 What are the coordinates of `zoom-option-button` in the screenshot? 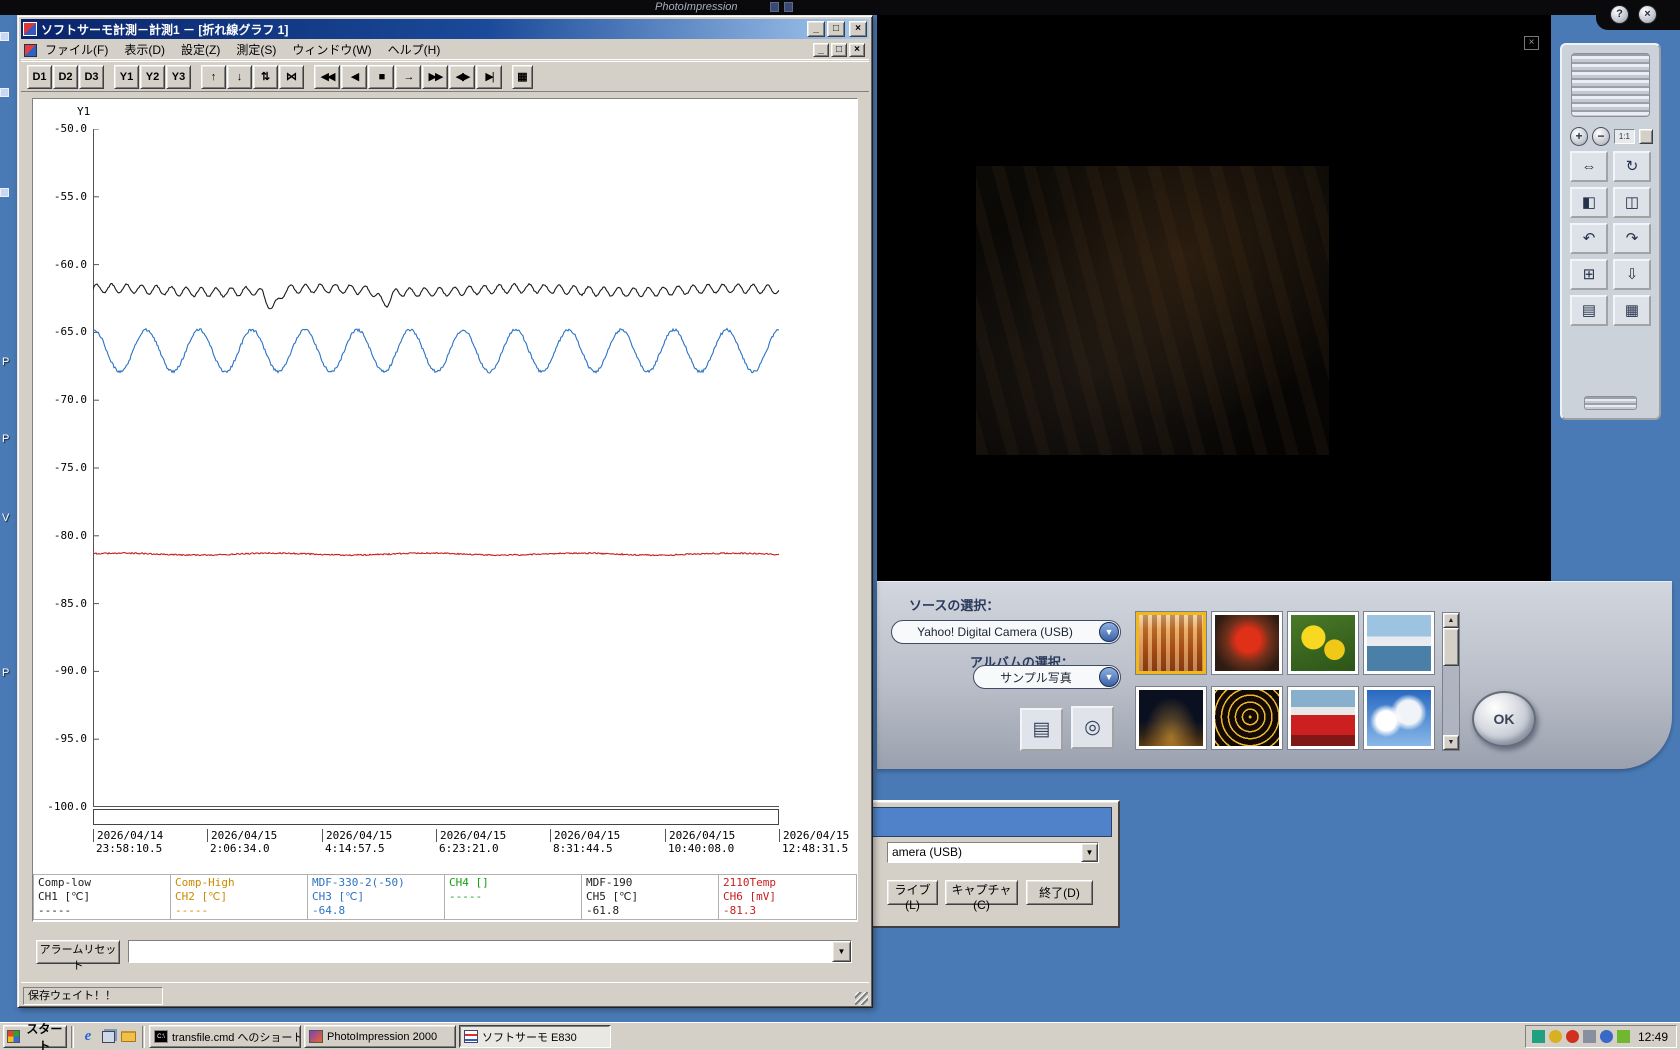 It's located at (1645, 136).